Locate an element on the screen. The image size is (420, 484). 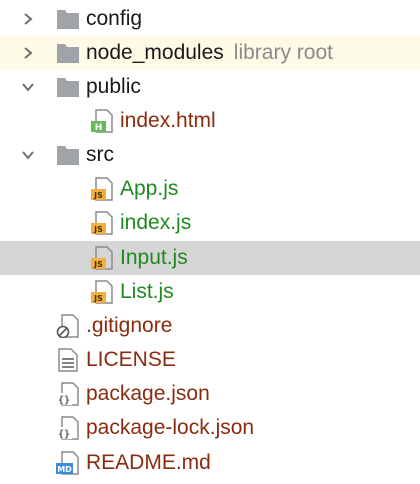
tree-item-label: List.js is located at coordinates (147, 291).